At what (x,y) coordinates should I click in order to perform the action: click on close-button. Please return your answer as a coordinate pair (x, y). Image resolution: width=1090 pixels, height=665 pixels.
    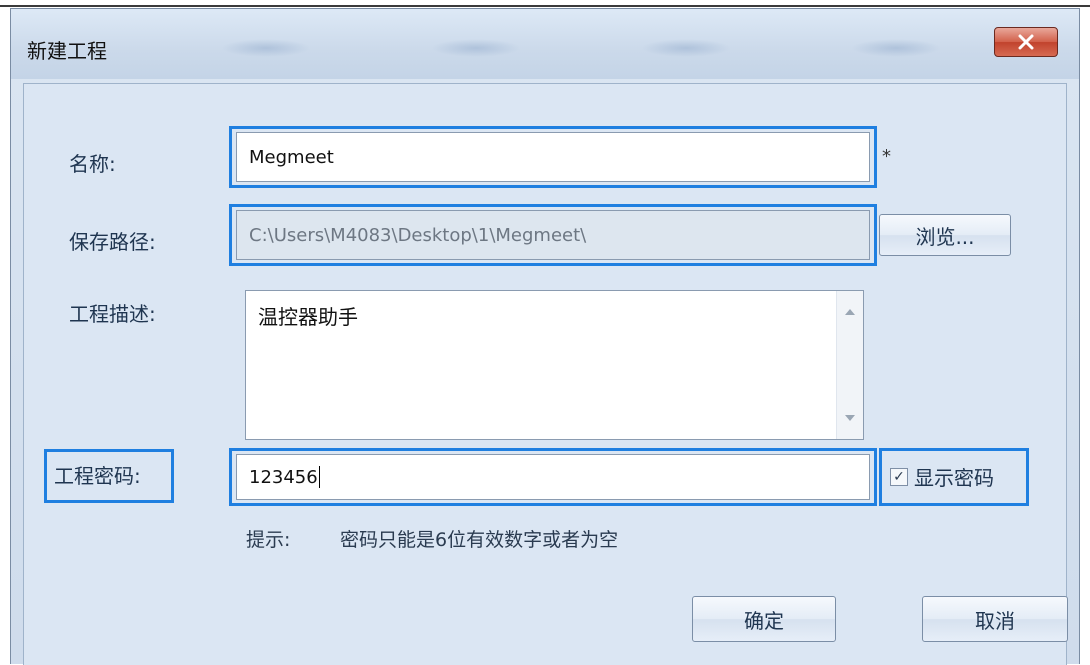
    Looking at the image, I should click on (1026, 42).